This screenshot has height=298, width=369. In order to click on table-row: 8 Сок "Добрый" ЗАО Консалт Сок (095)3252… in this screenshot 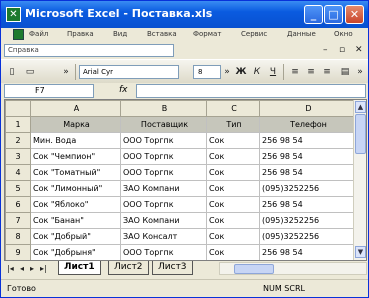, I will do `click(180, 236)`.